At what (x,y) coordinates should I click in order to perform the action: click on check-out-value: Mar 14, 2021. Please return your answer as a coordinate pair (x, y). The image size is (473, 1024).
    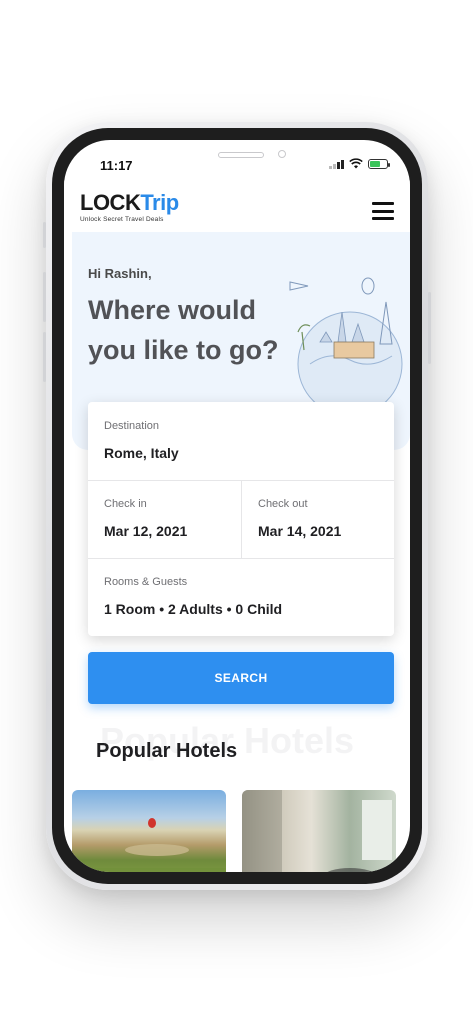
    Looking at the image, I should click on (300, 531).